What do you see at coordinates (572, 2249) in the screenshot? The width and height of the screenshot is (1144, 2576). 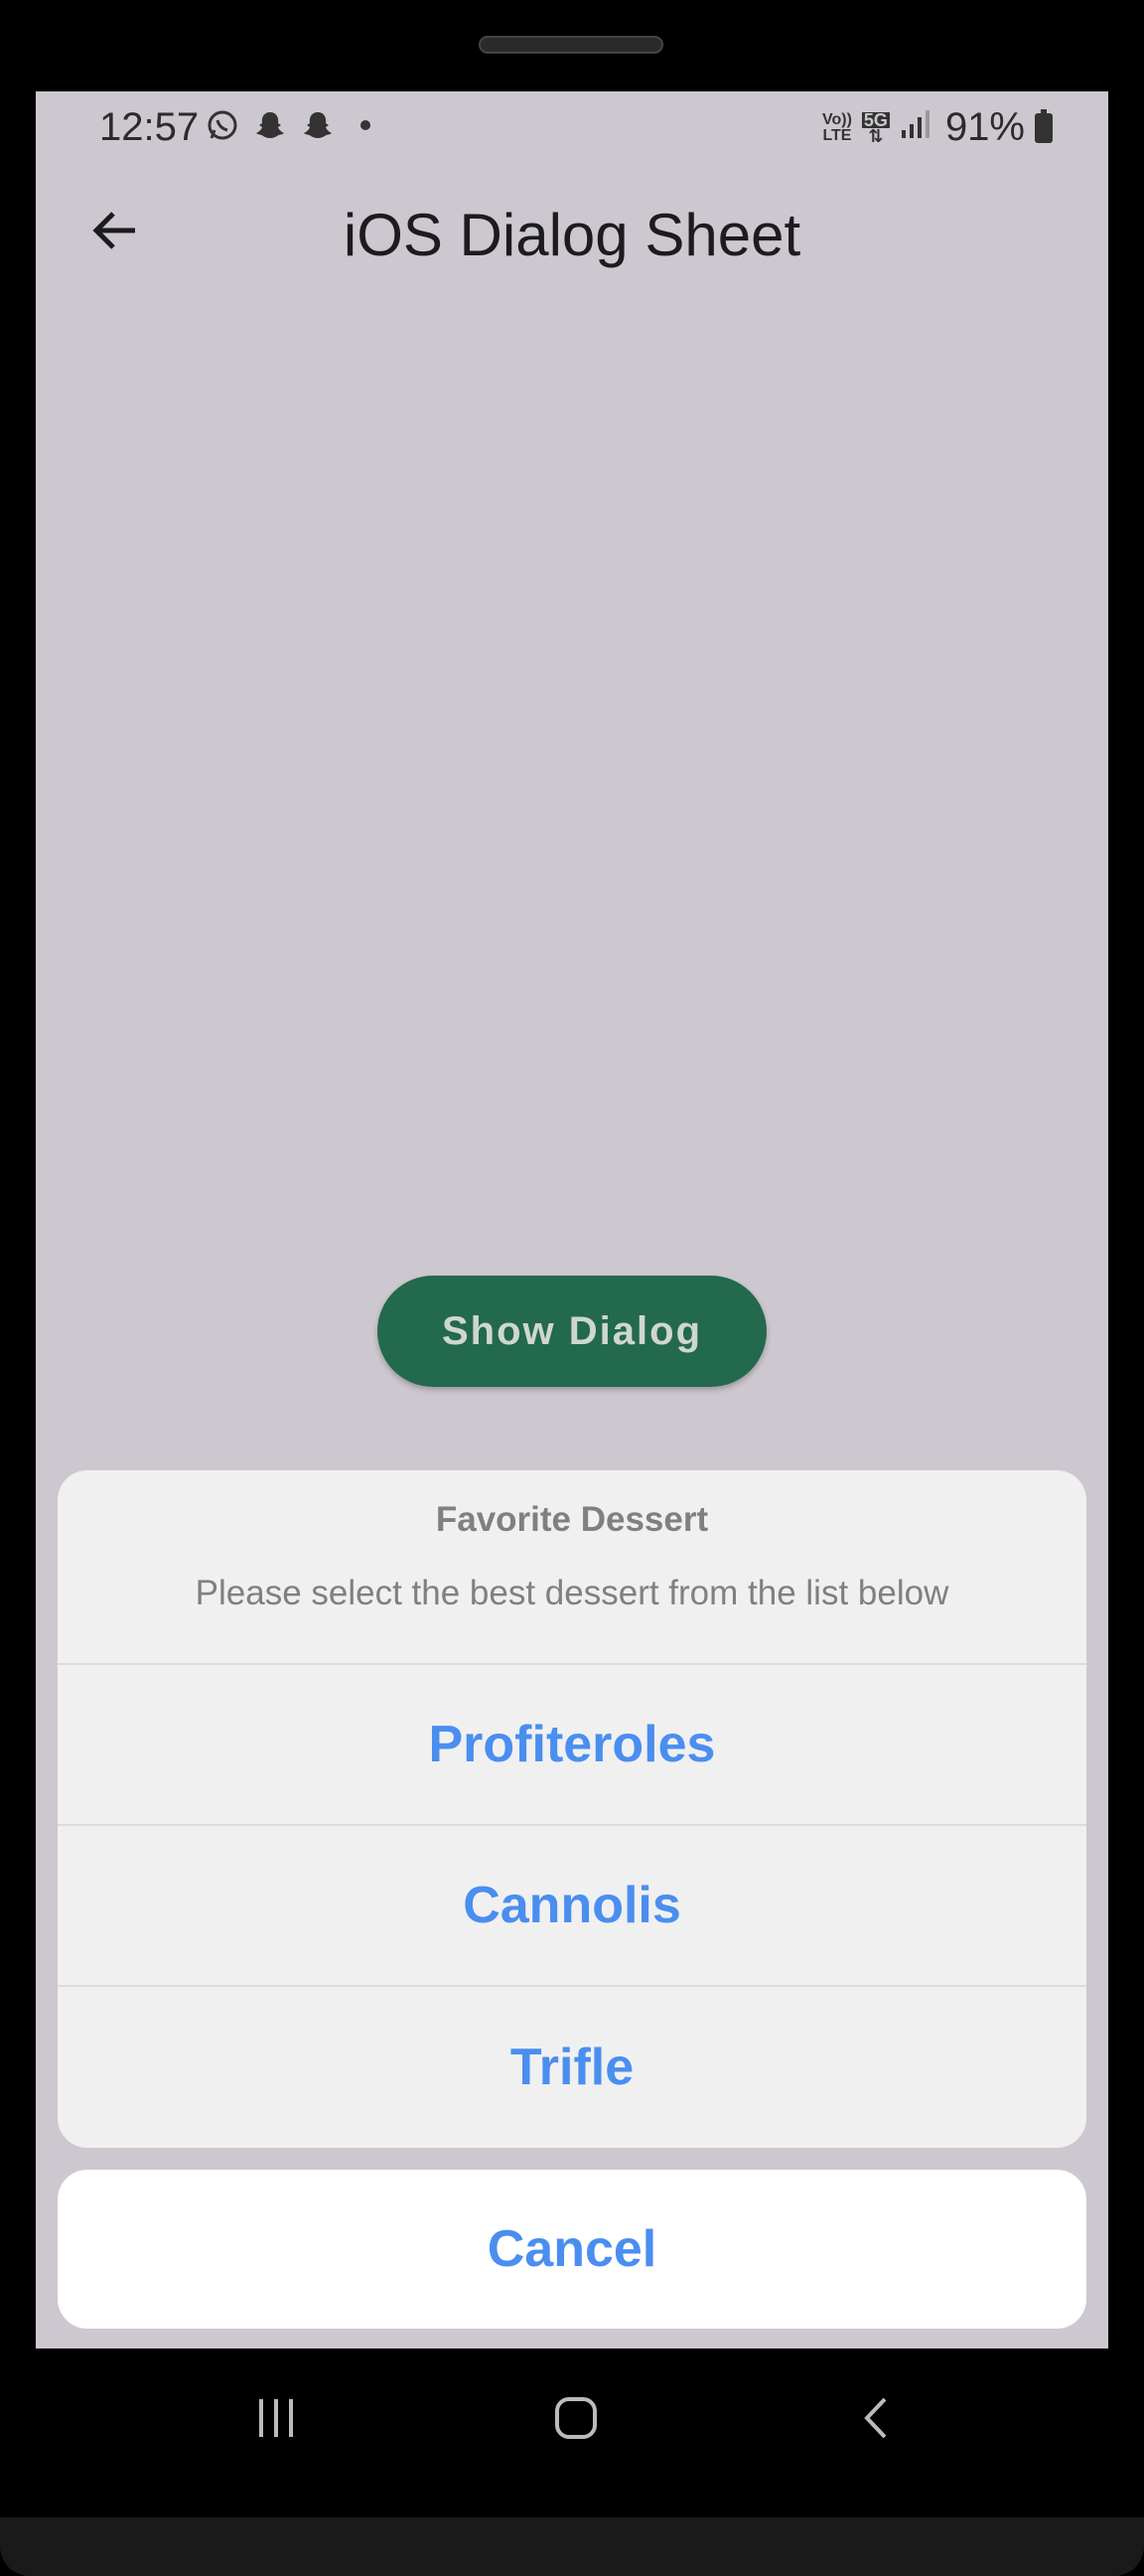 I see `cancel-button: Cancel` at bounding box center [572, 2249].